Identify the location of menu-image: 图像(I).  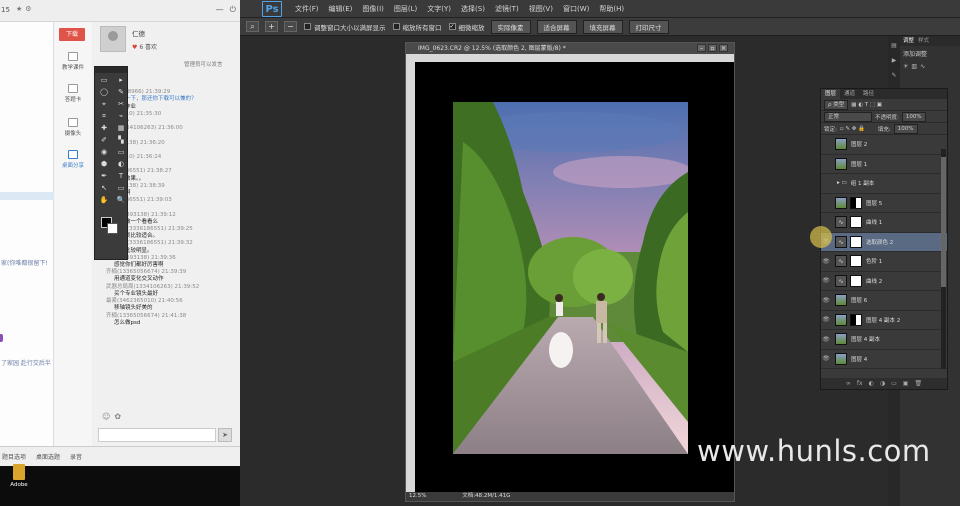
(373, 9).